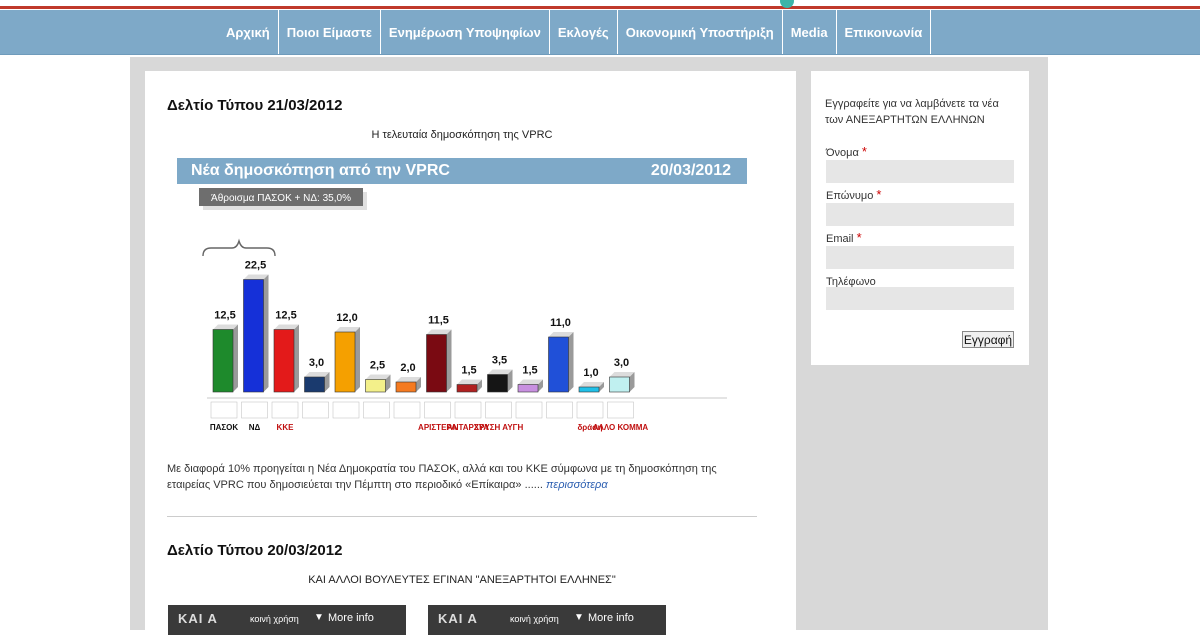 Image resolution: width=1200 pixels, height=635 pixels. Describe the element at coordinates (884, 32) in the screenshot. I see `nav-item-contact: Επικοινωνία` at that location.